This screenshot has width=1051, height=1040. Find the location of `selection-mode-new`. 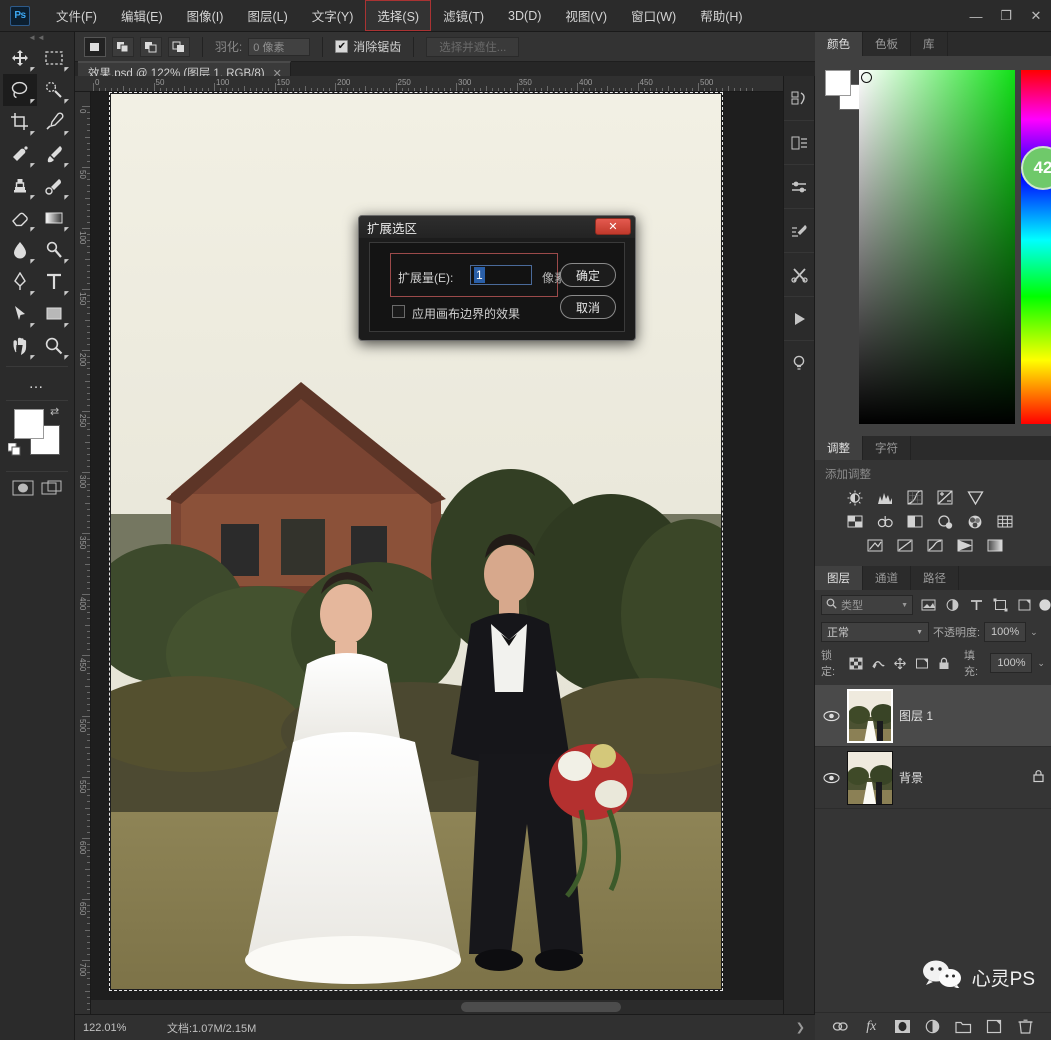

selection-mode-new is located at coordinates (94, 46).